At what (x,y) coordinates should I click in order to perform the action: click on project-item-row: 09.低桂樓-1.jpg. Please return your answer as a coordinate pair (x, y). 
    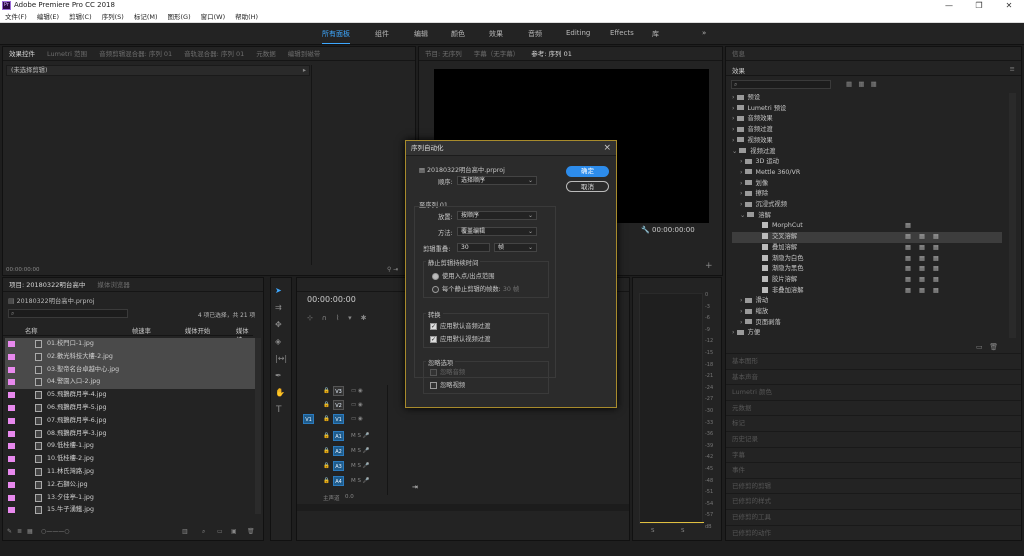
    Looking at the image, I should click on (130, 446).